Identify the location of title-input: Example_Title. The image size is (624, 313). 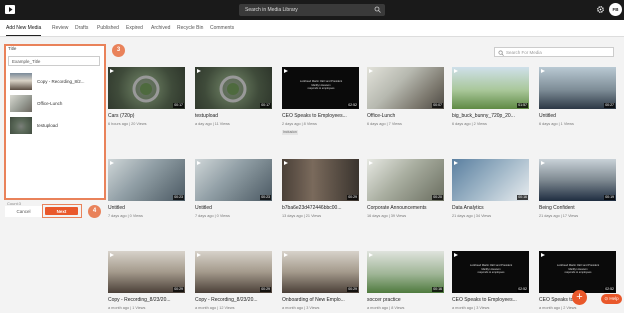
(54, 61).